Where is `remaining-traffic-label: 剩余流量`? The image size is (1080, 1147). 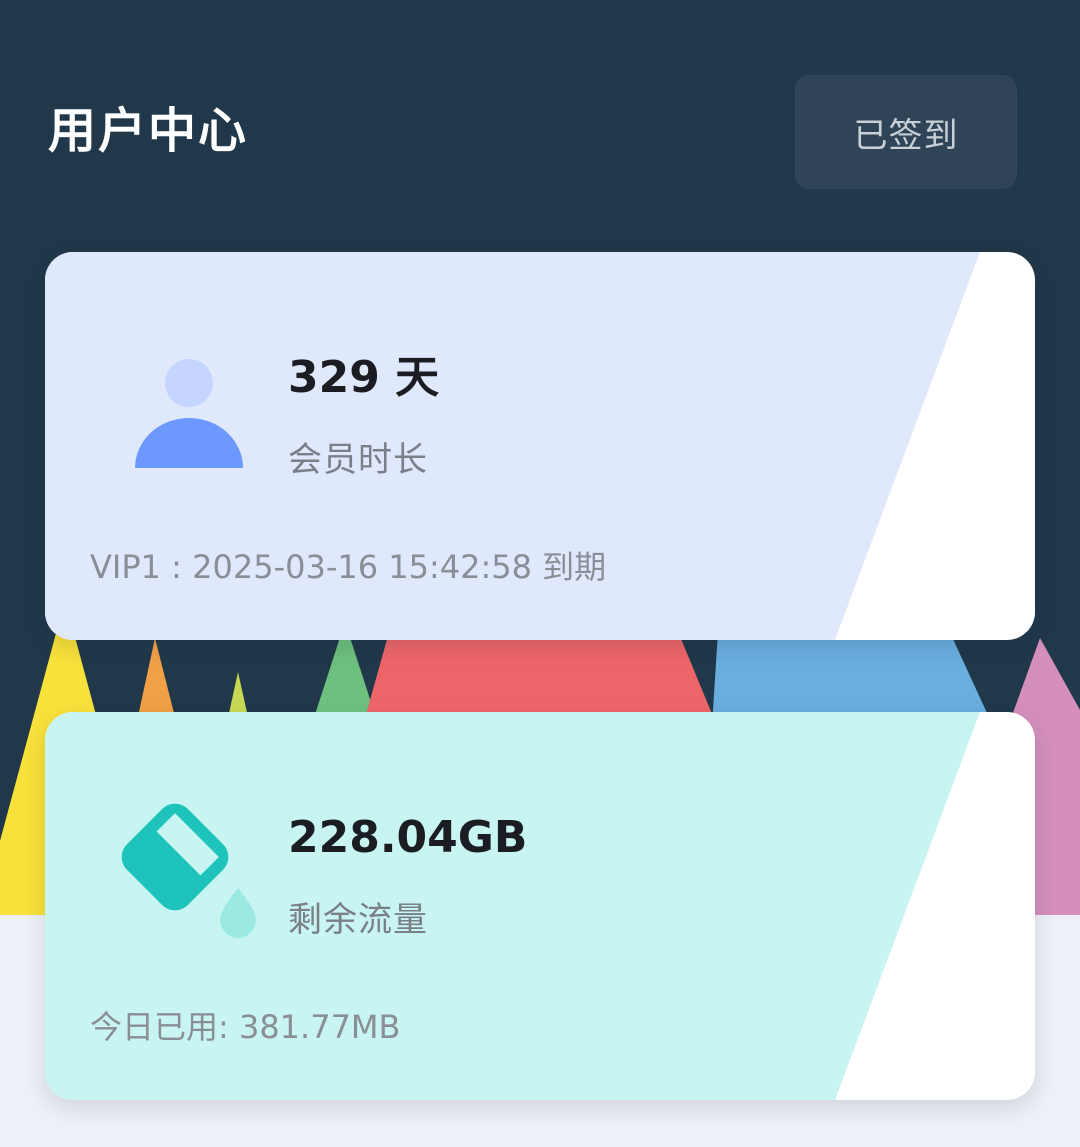
remaining-traffic-label: 剩余流量 is located at coordinates (358, 920).